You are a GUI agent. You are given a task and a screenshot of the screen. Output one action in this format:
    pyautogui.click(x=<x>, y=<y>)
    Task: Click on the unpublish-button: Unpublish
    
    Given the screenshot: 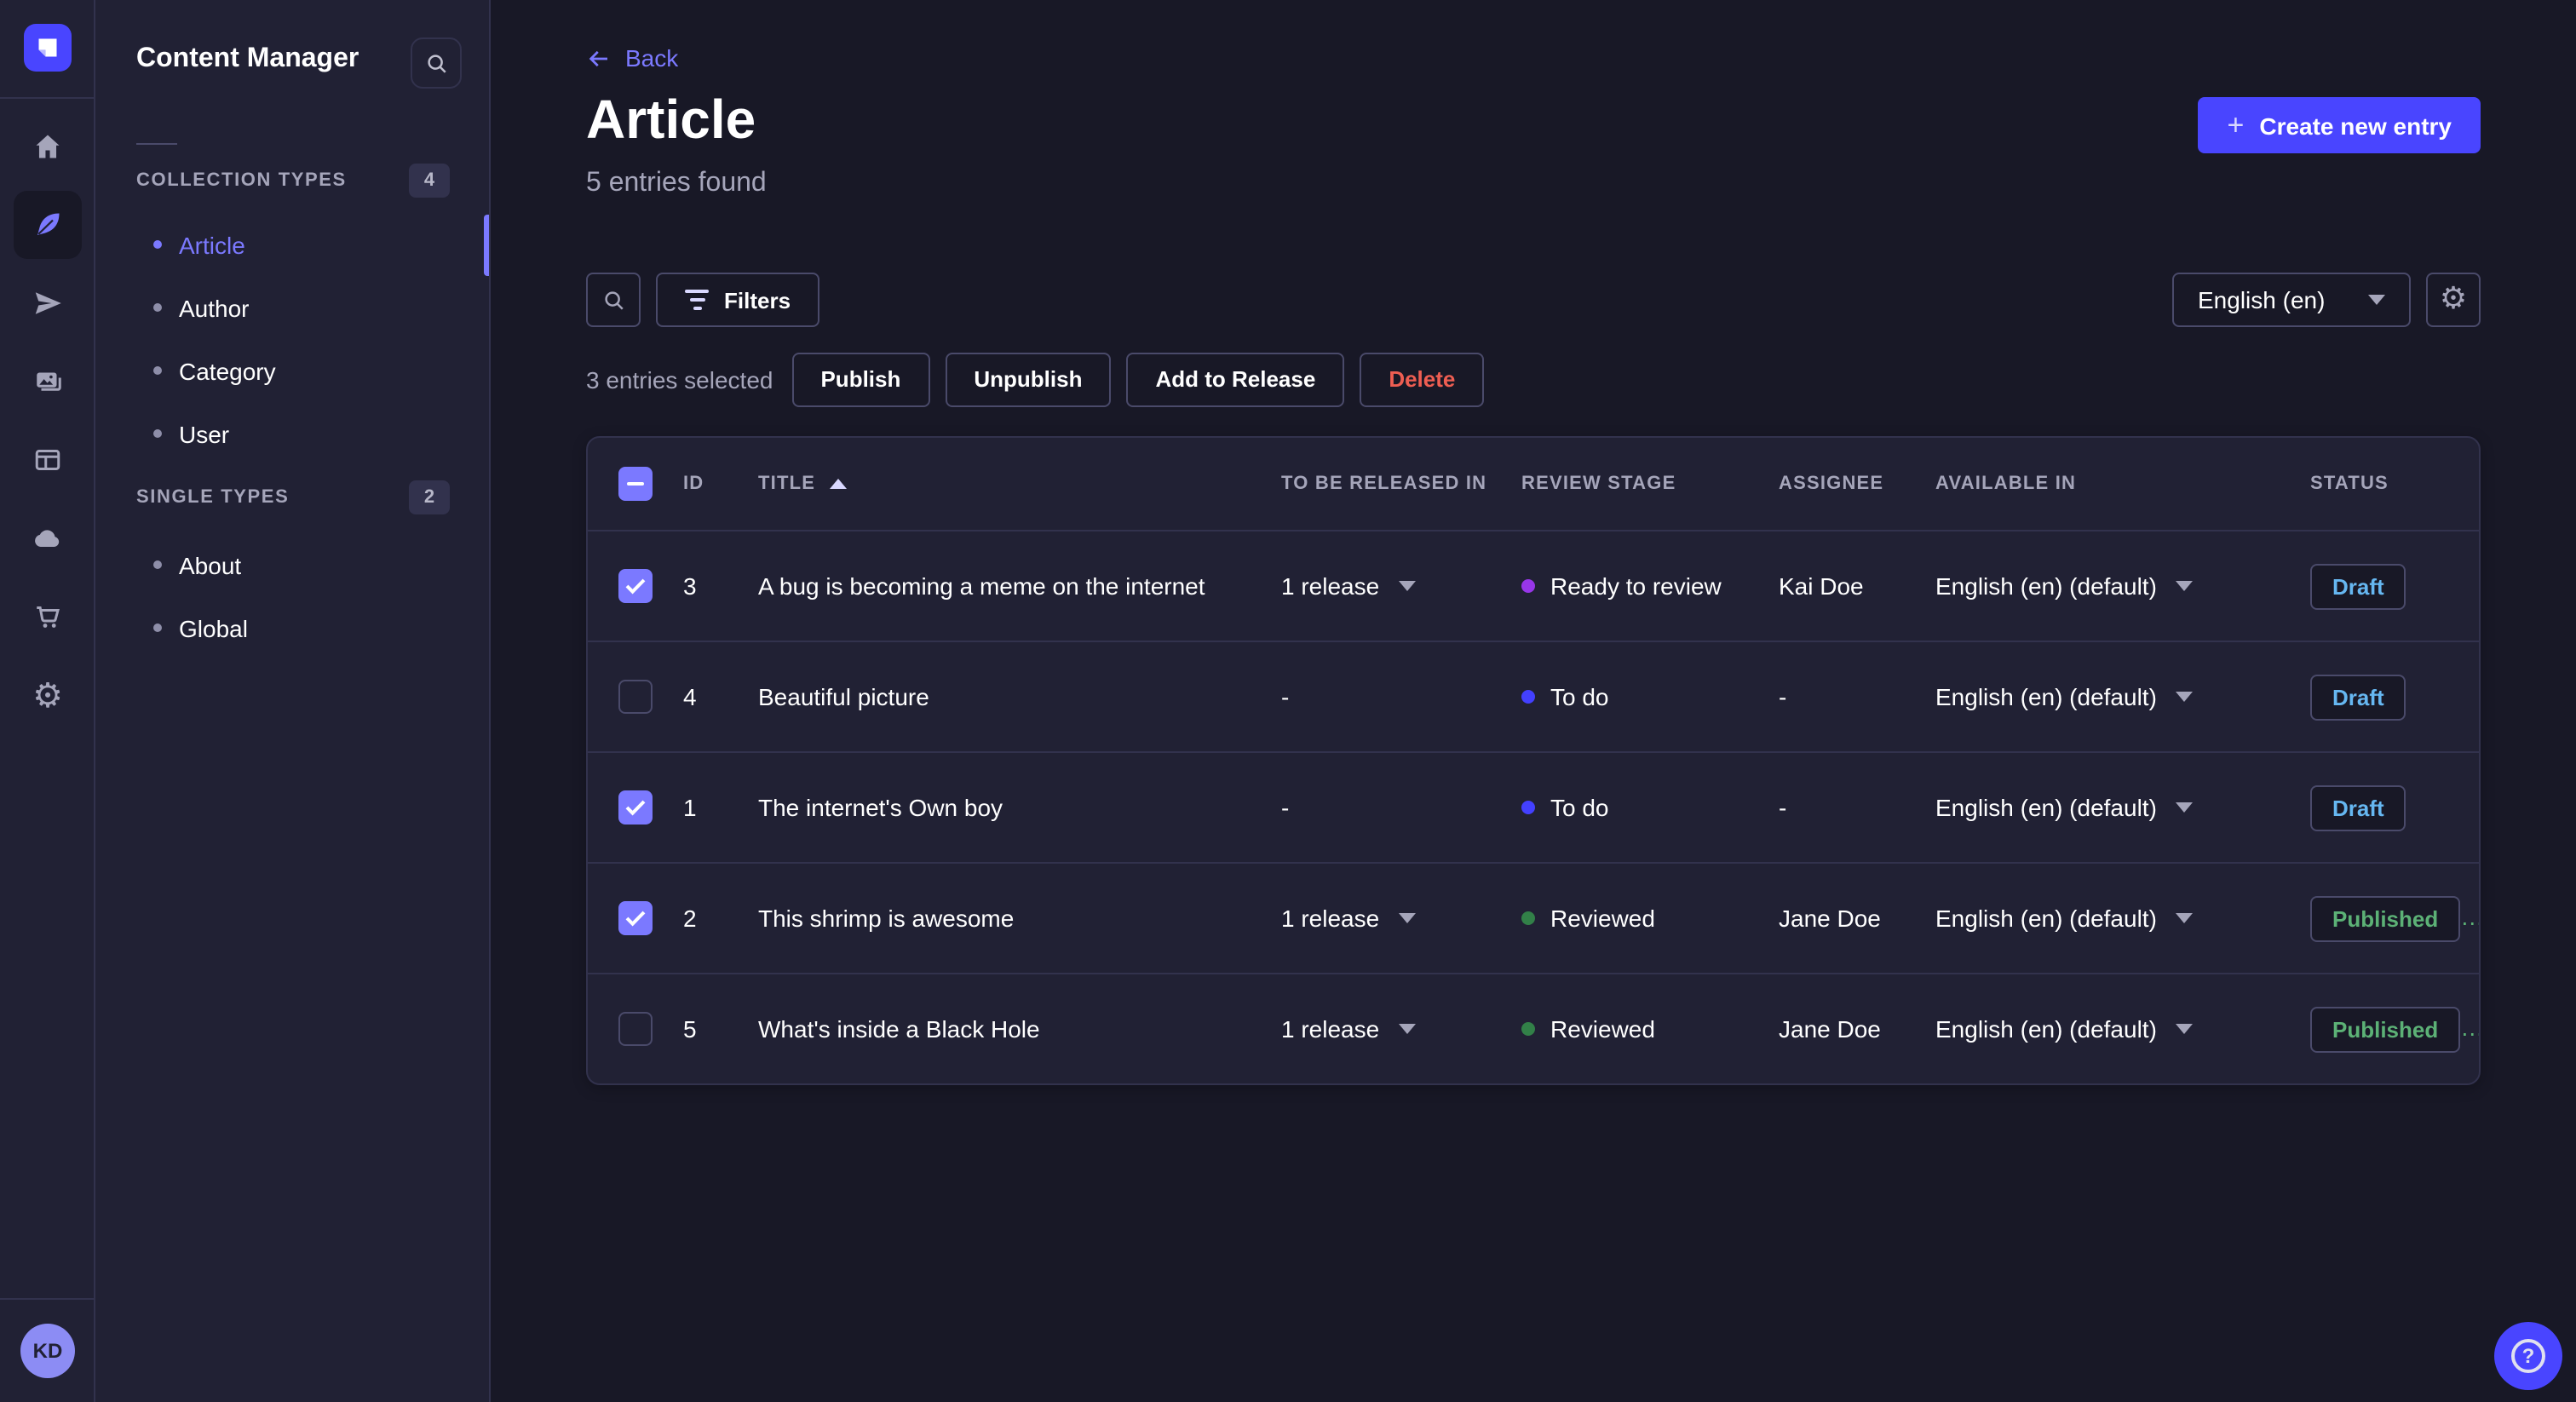 What is the action you would take?
    pyautogui.click(x=1029, y=379)
    